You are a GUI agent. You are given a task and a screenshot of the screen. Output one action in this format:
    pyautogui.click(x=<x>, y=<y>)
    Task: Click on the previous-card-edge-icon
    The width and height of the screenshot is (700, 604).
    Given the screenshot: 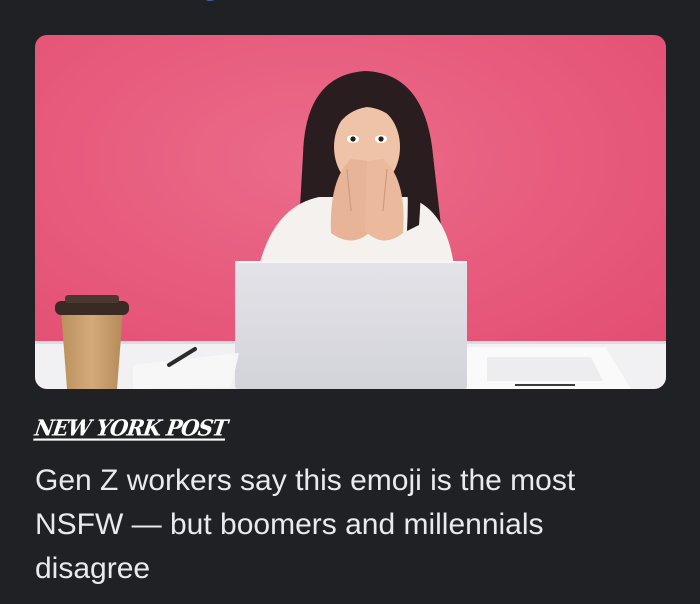 What is the action you would take?
    pyautogui.click(x=210, y=0)
    